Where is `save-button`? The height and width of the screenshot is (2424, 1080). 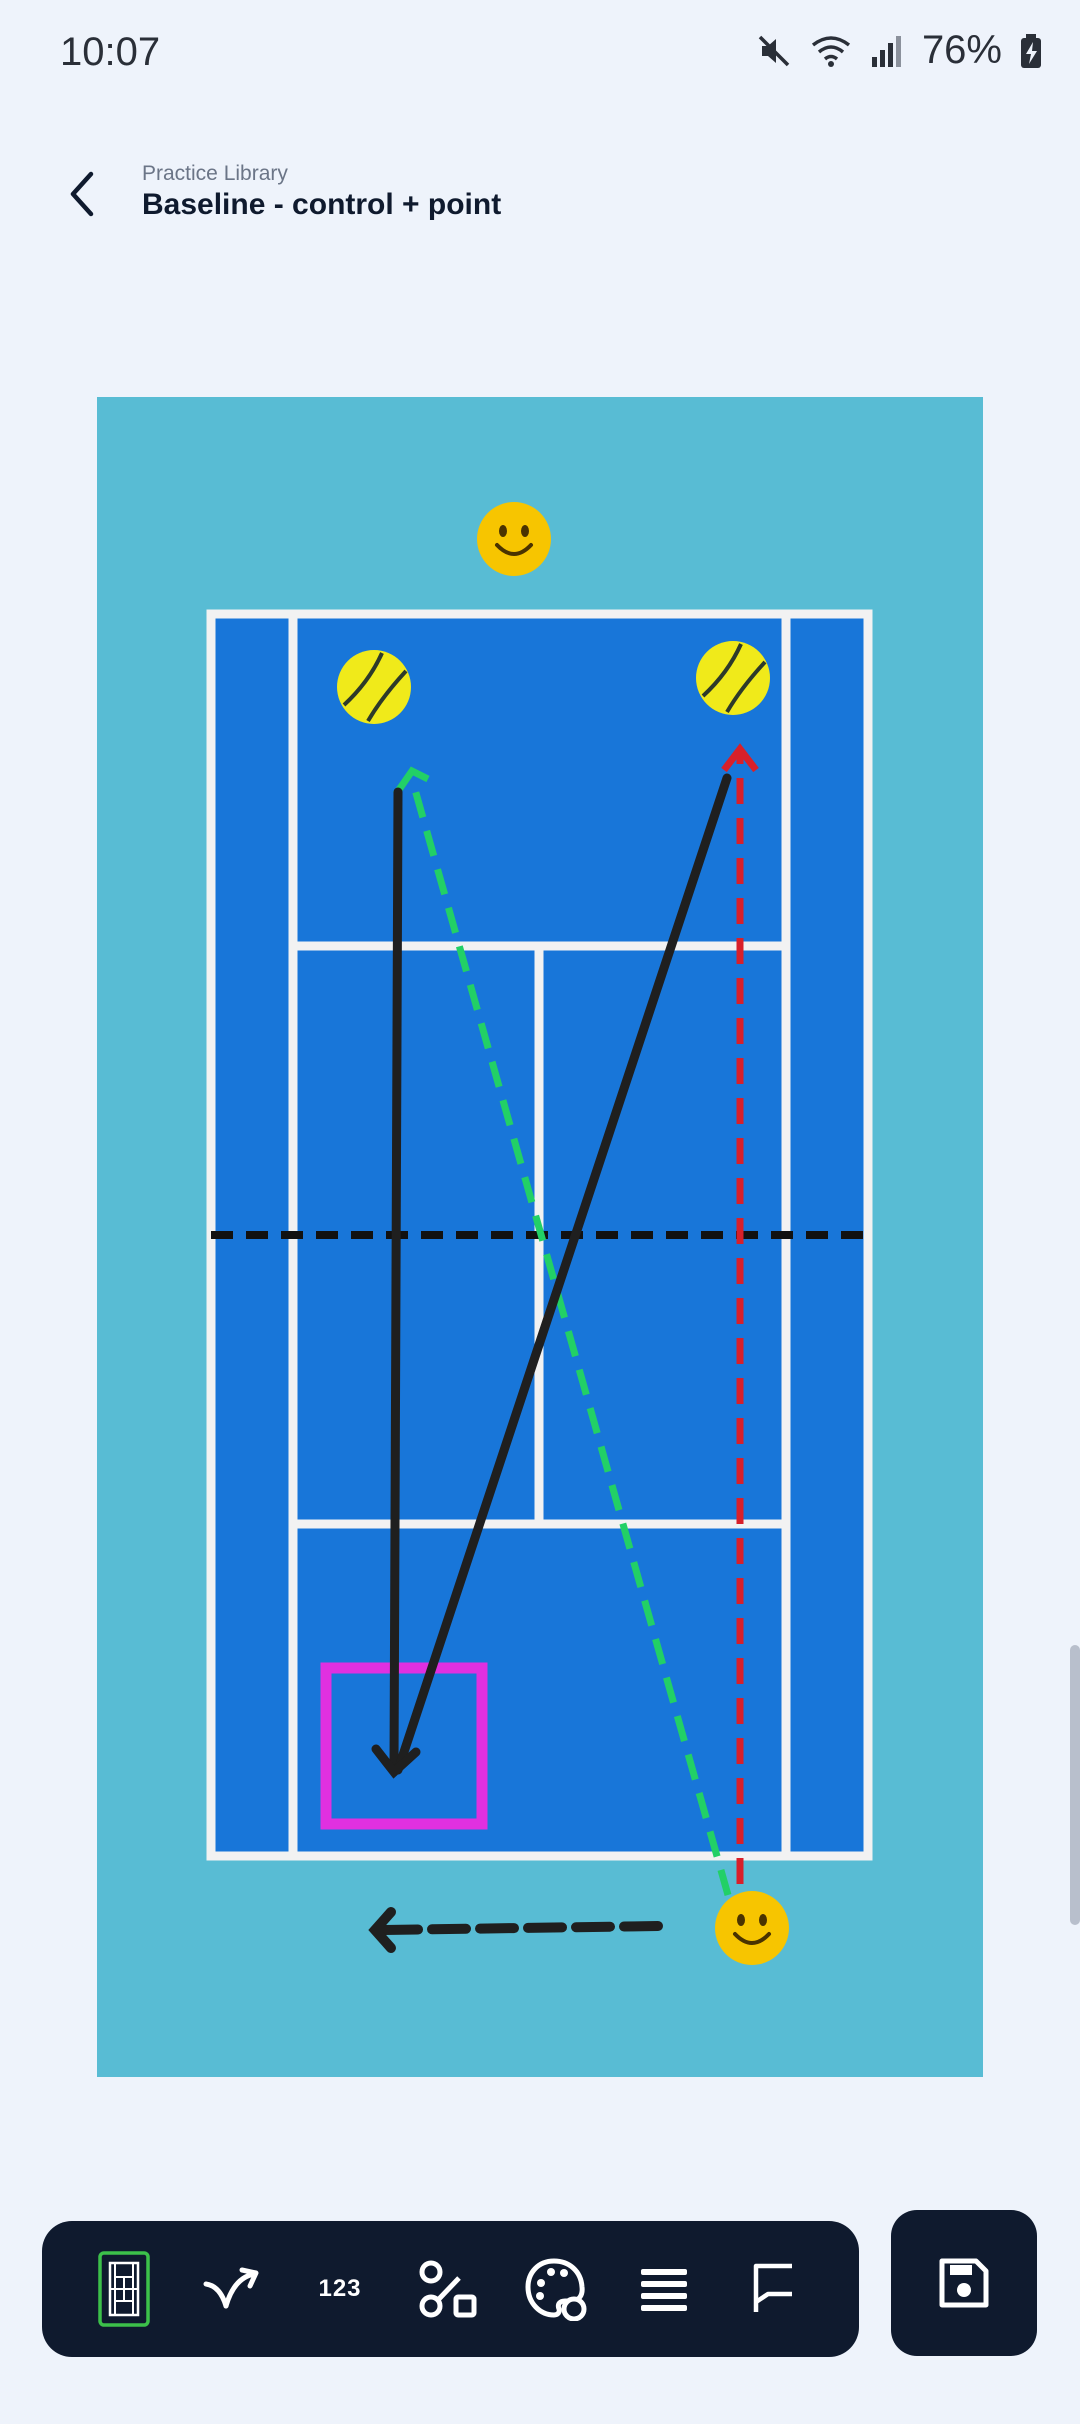 save-button is located at coordinates (964, 2283).